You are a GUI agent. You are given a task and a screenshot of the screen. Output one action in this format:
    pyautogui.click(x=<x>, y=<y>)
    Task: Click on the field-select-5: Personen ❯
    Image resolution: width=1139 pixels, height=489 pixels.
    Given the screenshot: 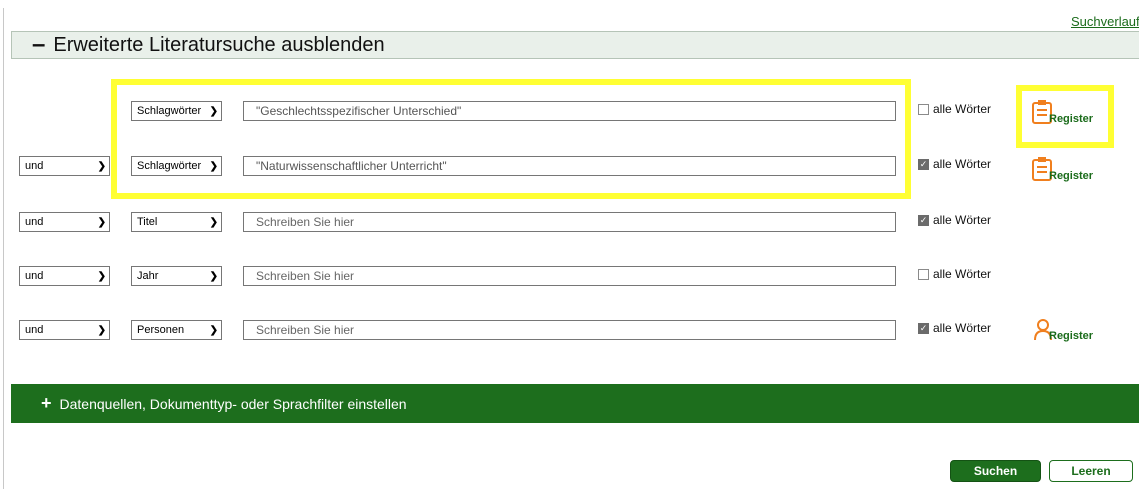 What is the action you would take?
    pyautogui.click(x=176, y=330)
    